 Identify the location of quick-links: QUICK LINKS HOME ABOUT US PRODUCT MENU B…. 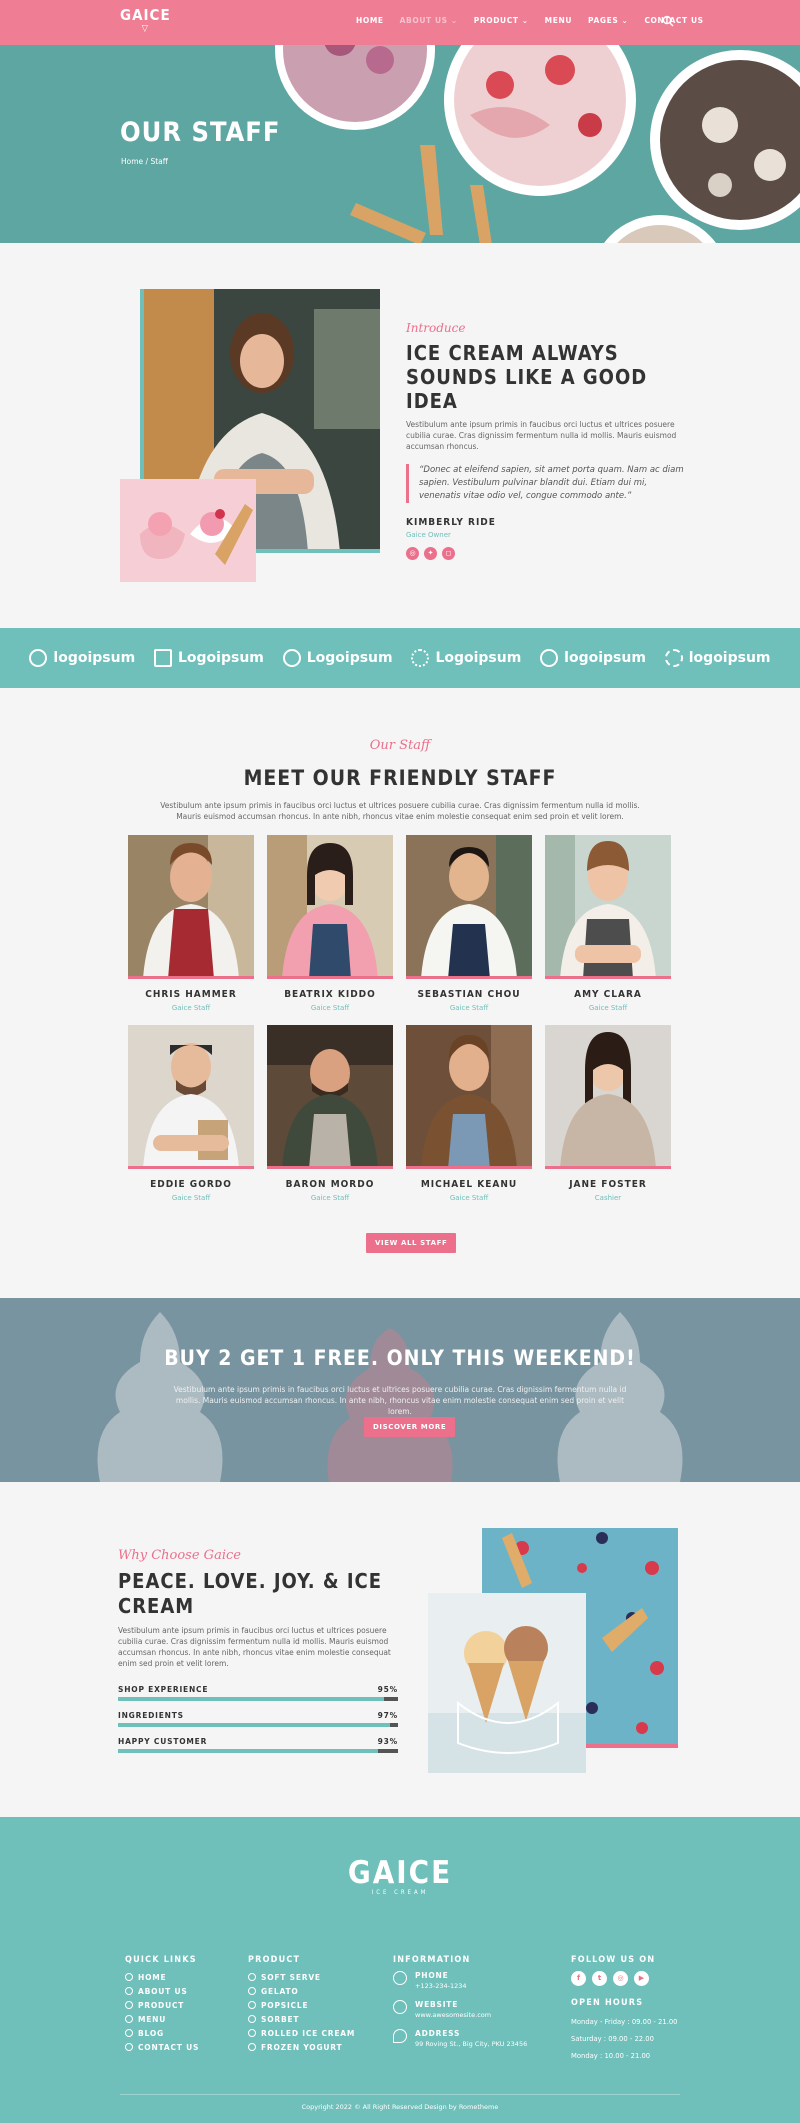
(162, 2005).